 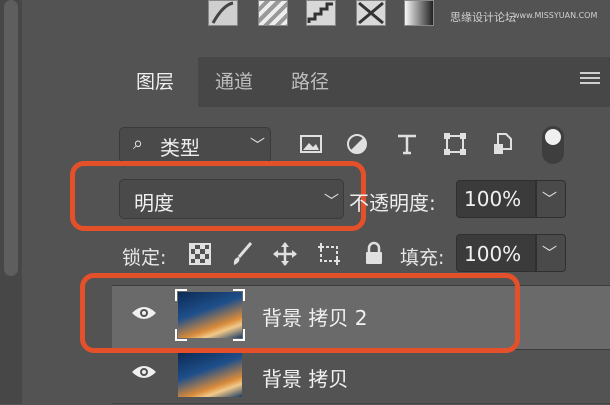 I want to click on opacity-value: 100%, so click(x=493, y=199).